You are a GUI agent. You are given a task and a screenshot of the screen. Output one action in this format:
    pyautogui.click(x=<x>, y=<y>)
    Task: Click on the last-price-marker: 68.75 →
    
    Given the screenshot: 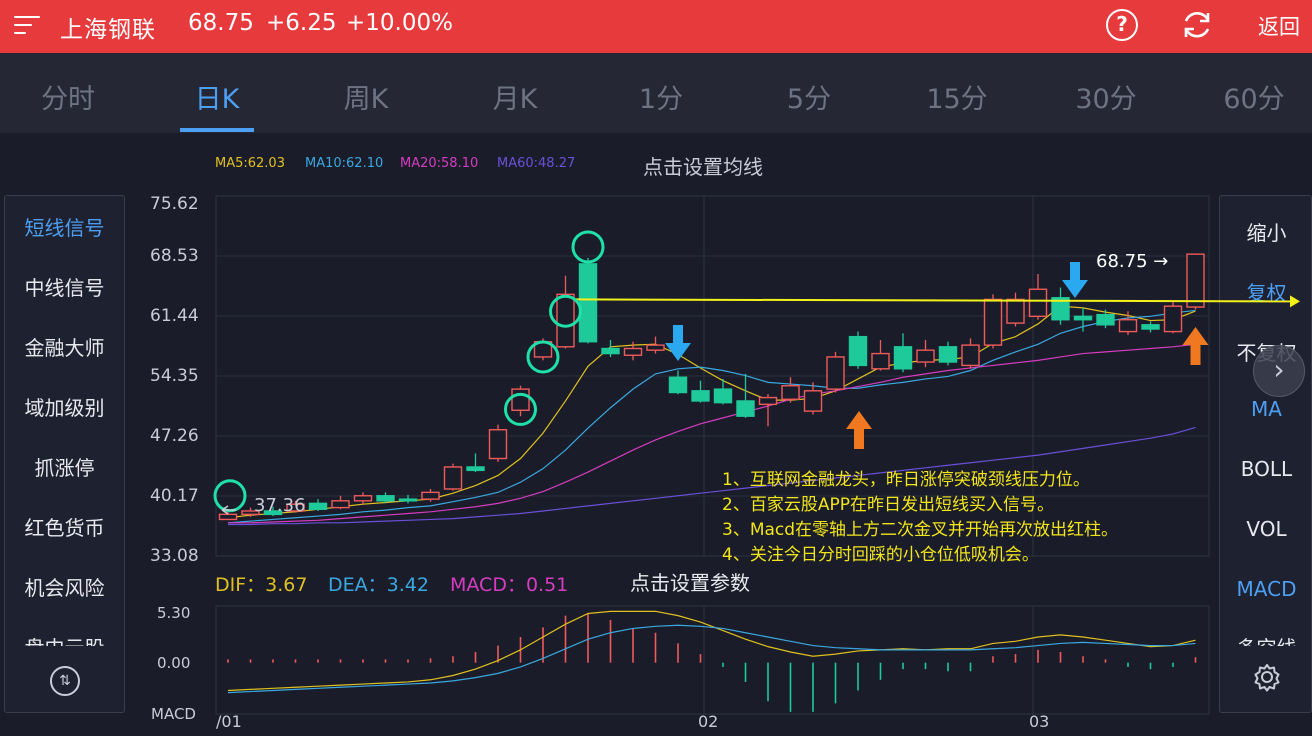 What is the action you would take?
    pyautogui.click(x=1132, y=261)
    